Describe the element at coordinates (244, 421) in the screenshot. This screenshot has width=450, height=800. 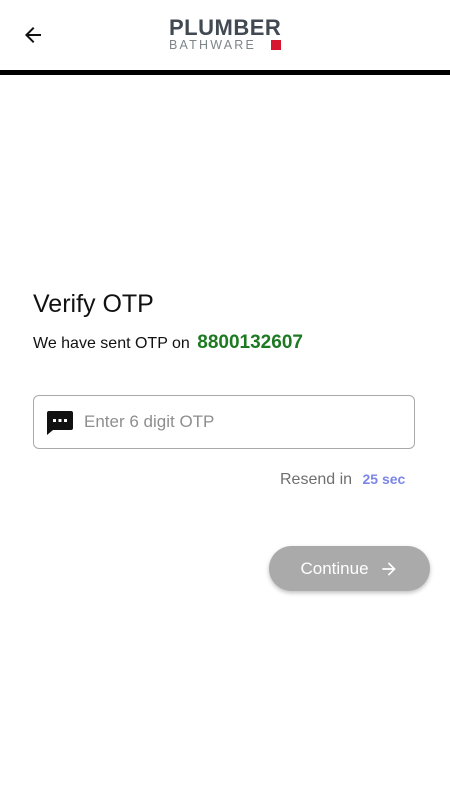
I see `otp-input` at that location.